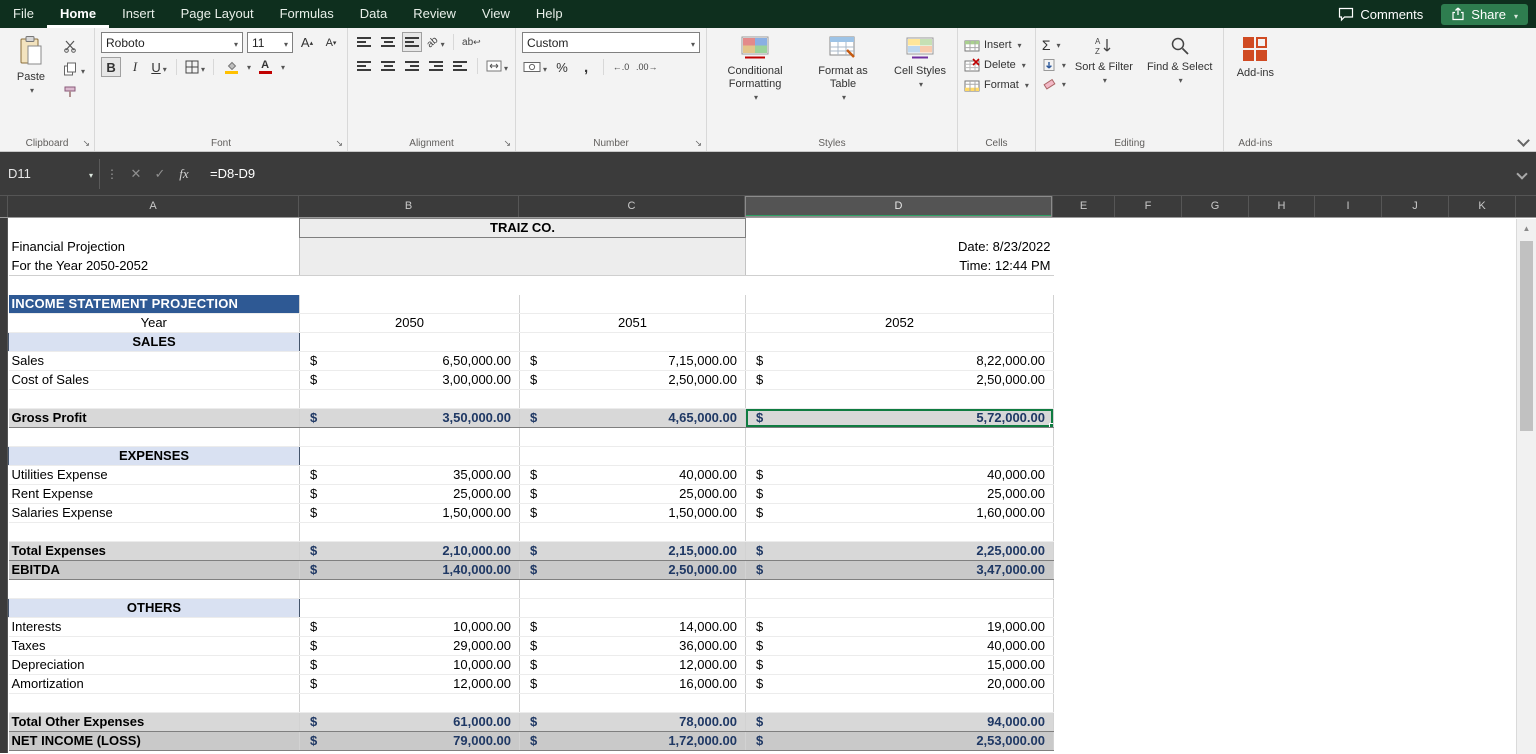 The height and width of the screenshot is (754, 1536). I want to click on cell-E24, so click(1285, 665).